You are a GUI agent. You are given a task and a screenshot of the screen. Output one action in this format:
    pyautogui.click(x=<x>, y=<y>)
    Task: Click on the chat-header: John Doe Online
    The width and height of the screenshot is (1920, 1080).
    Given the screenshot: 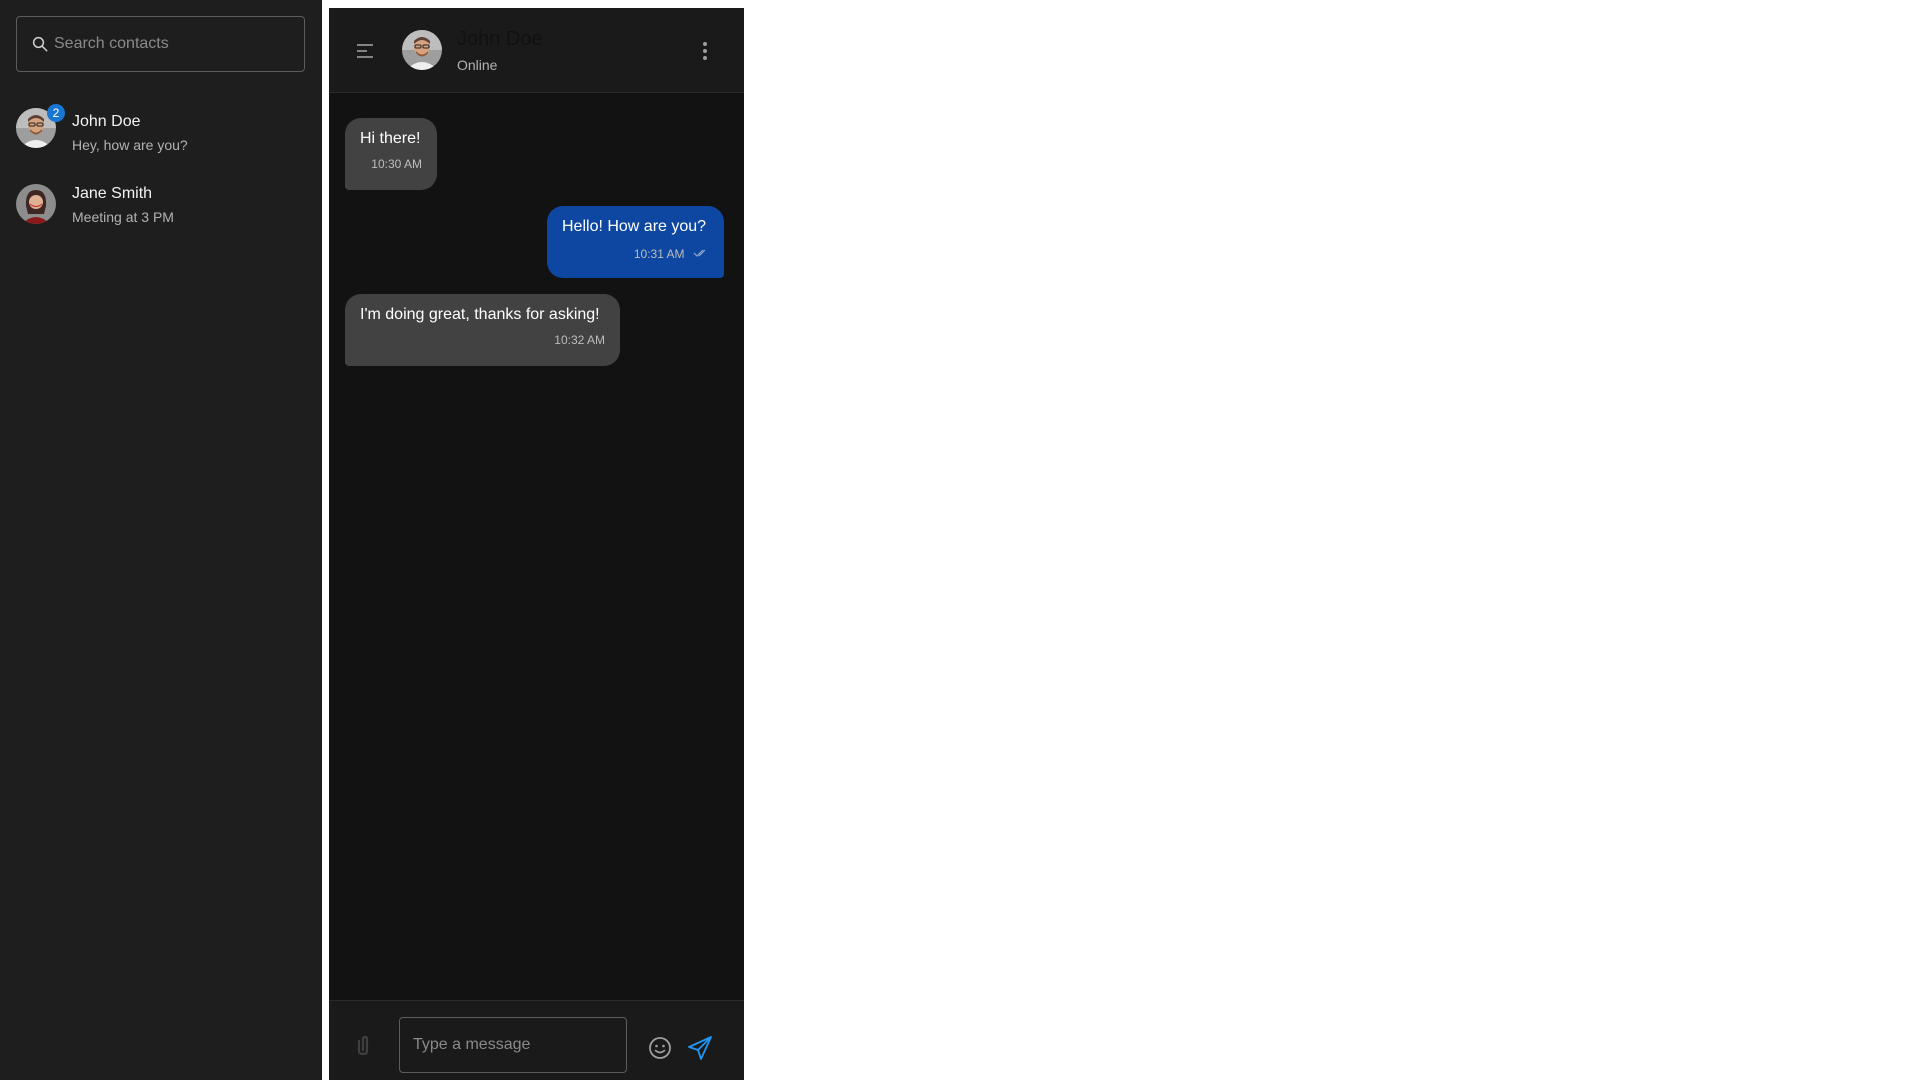 What is the action you would take?
    pyautogui.click(x=536, y=50)
    